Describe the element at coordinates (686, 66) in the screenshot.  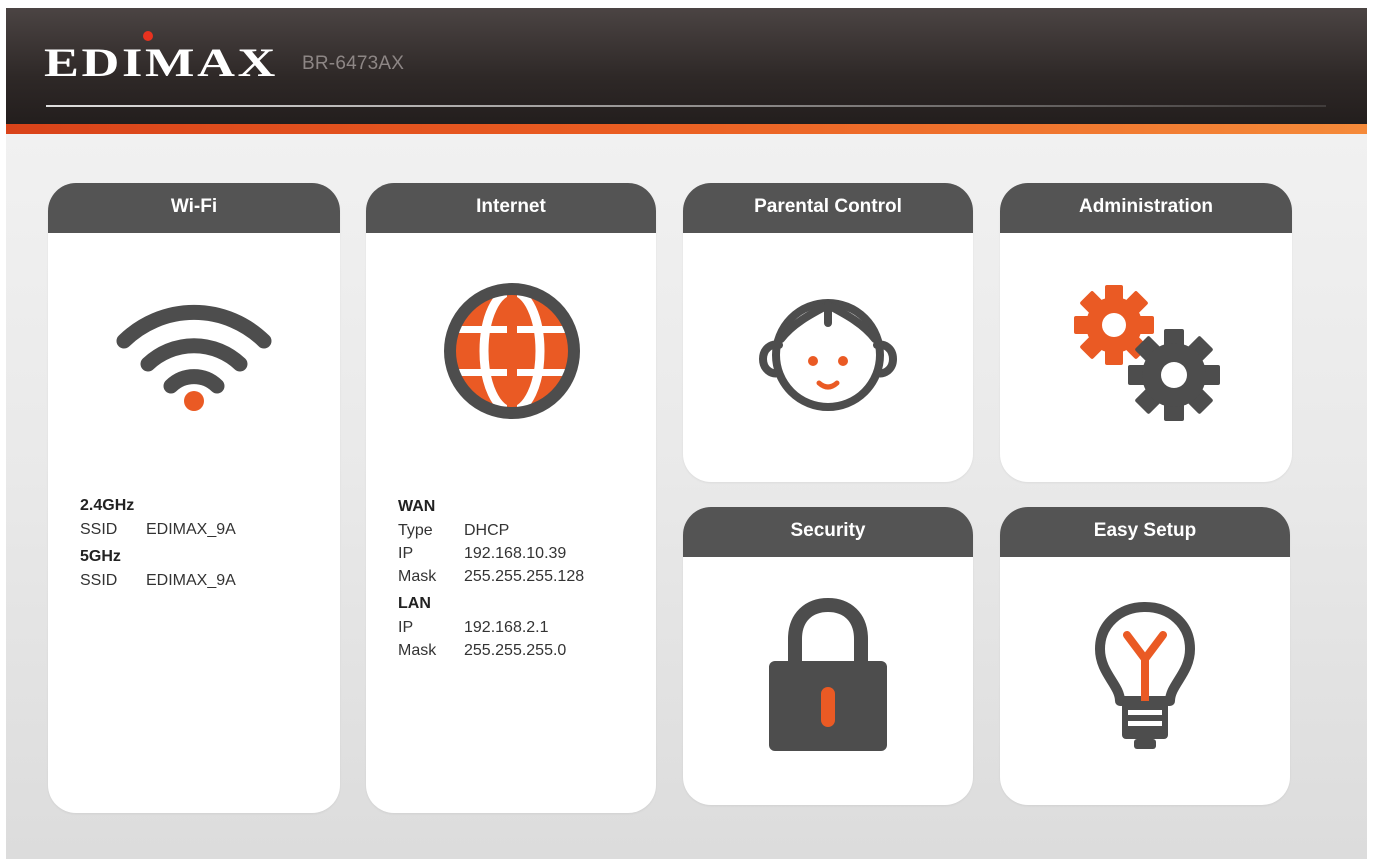
I see `header: EDIMAX BR-6473AX` at that location.